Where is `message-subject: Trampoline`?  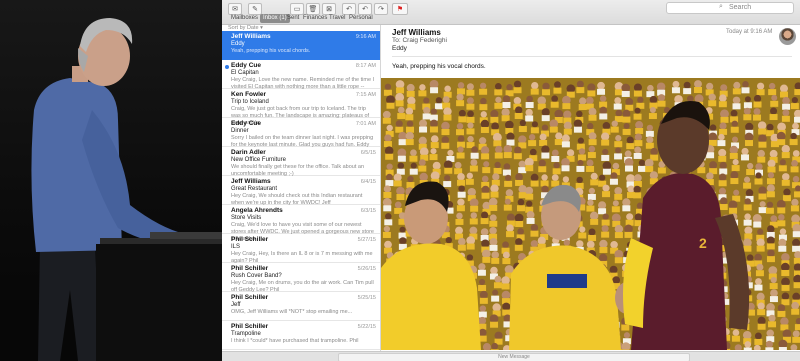 message-subject: Trampoline is located at coordinates (246, 334).